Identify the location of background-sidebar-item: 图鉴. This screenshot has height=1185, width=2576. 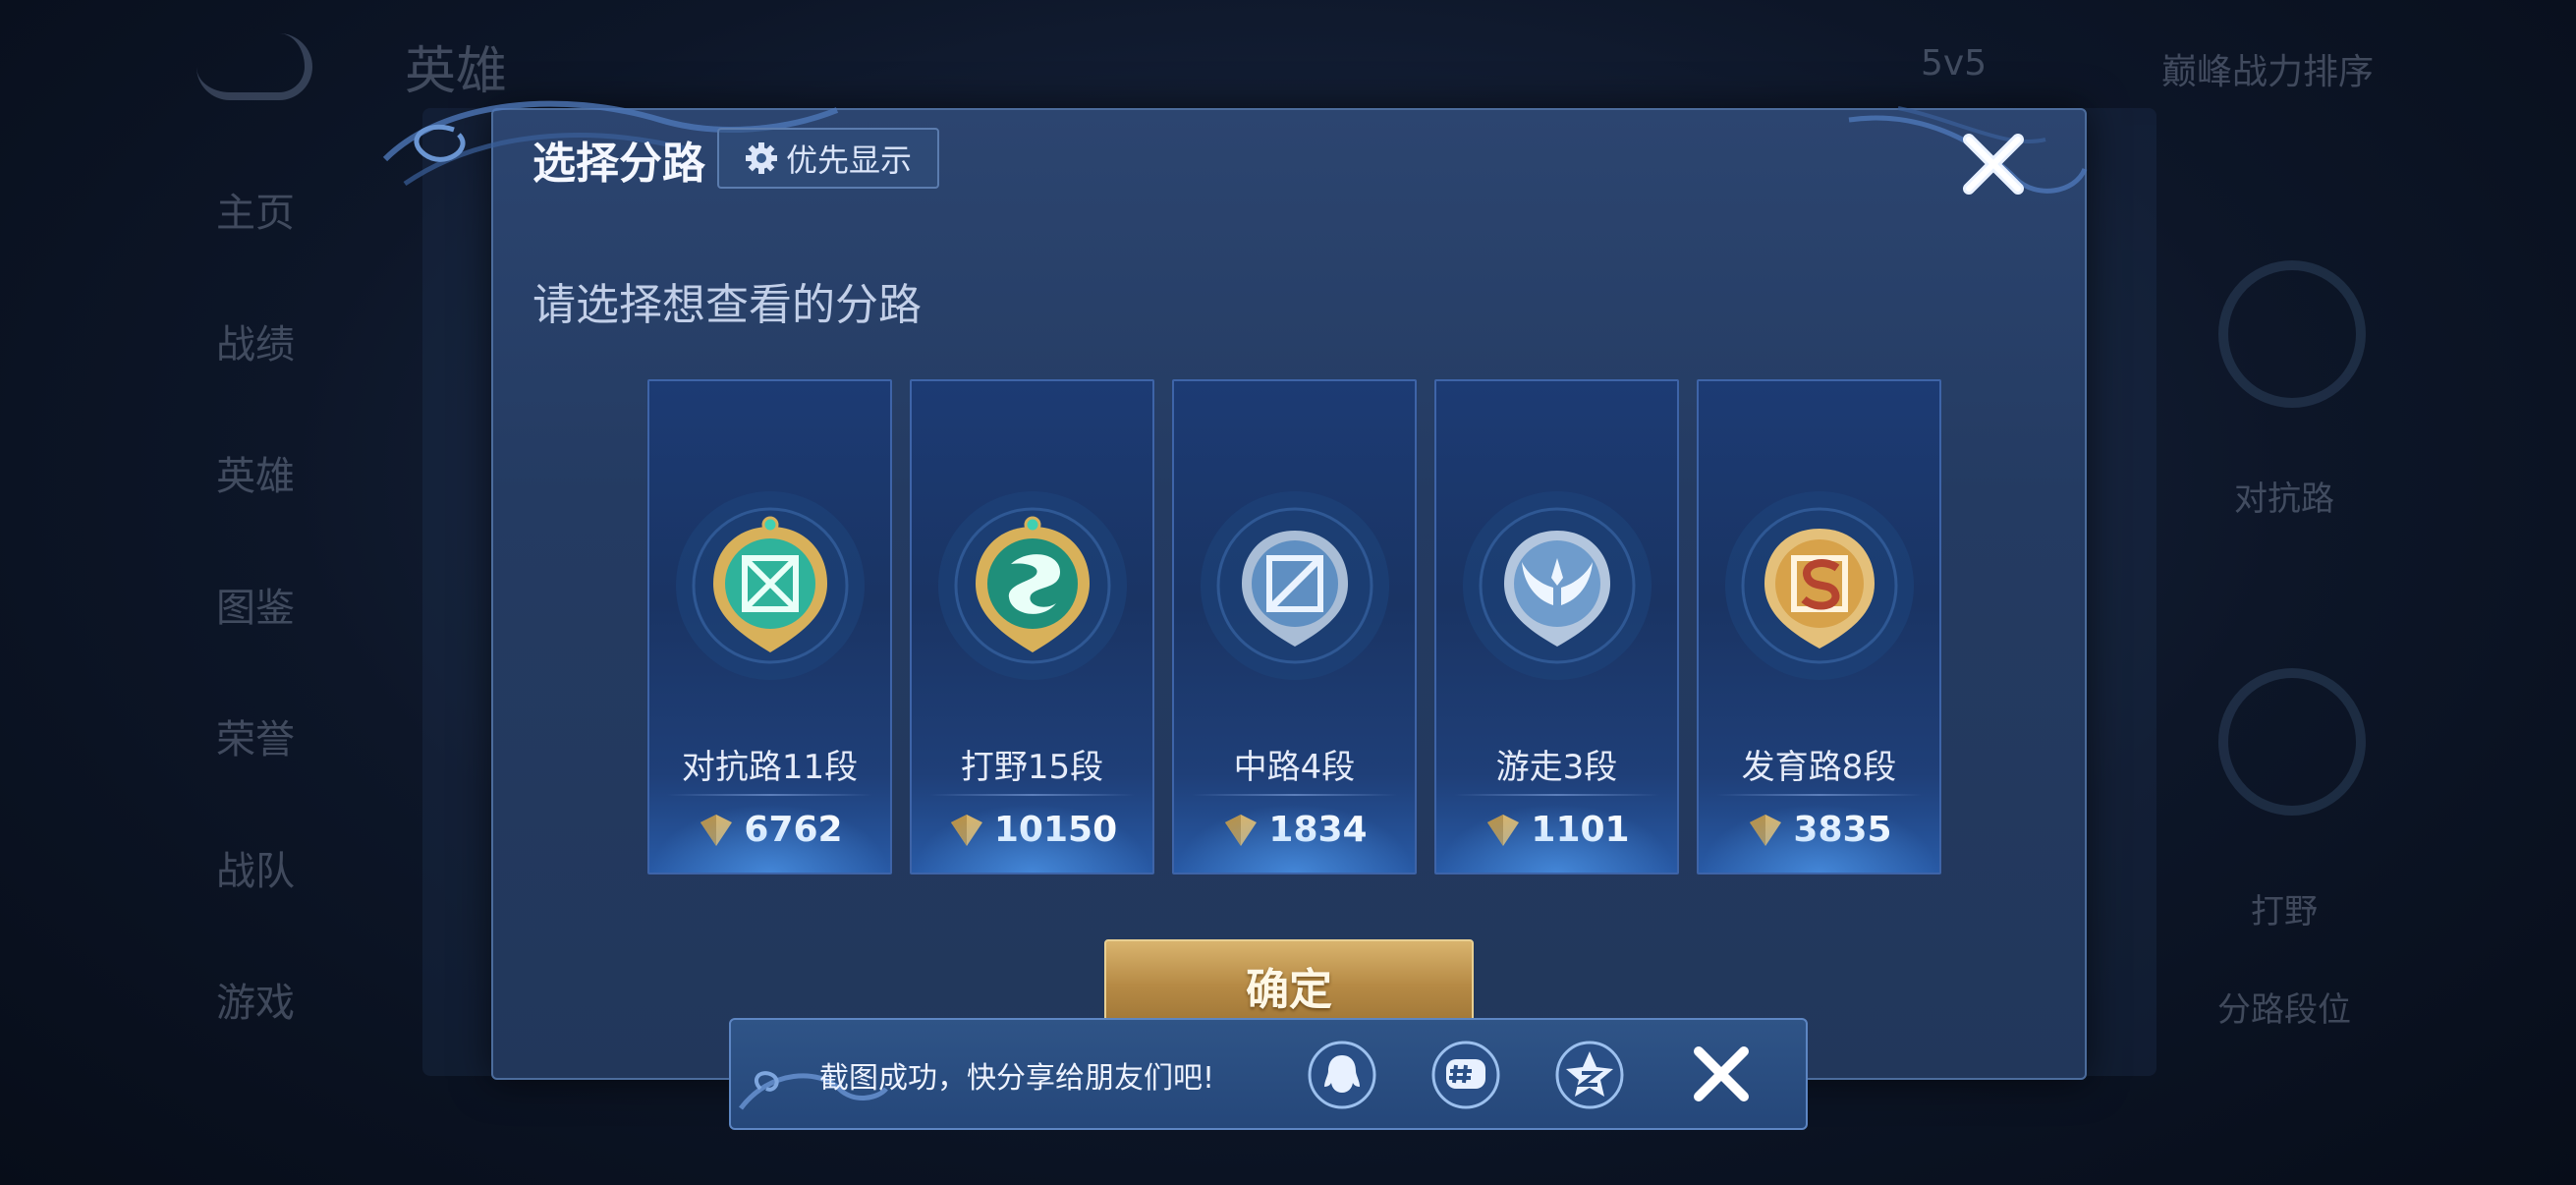
(255, 608).